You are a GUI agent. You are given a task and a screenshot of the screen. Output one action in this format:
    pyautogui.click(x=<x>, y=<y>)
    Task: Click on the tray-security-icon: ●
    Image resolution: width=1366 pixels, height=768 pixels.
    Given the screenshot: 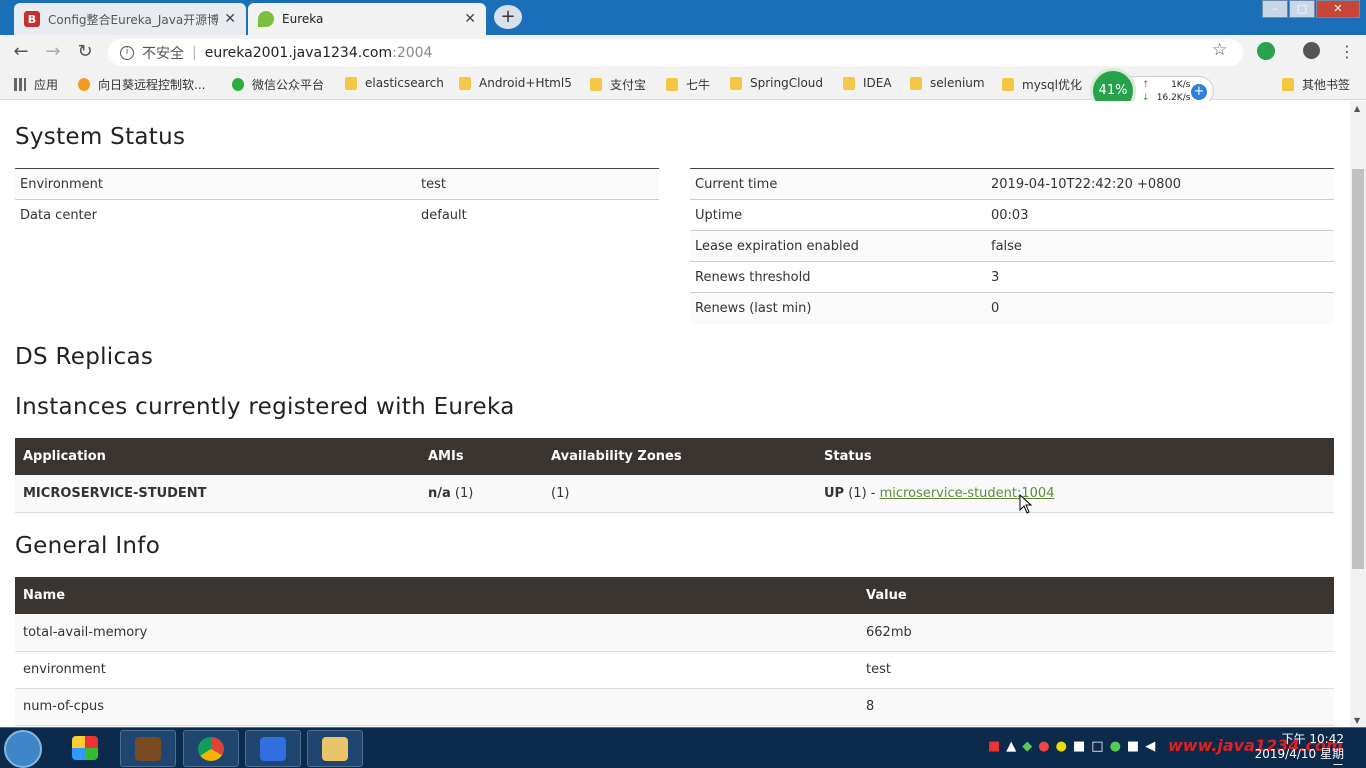 What is the action you would take?
    pyautogui.click(x=1046, y=746)
    